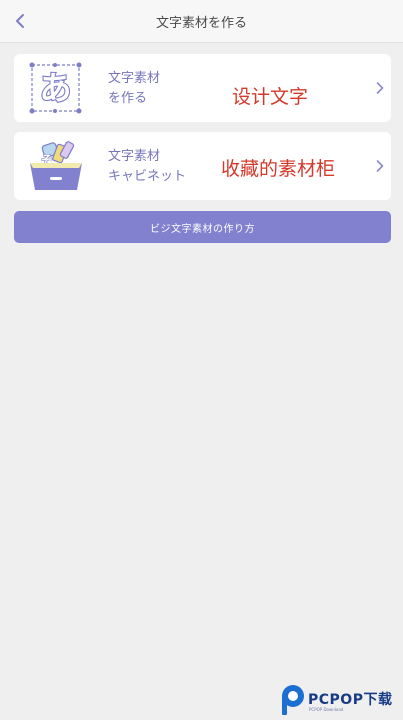 This screenshot has height=720, width=403. I want to click on top-navigation-bar: 文字素材を作る, so click(201, 21).